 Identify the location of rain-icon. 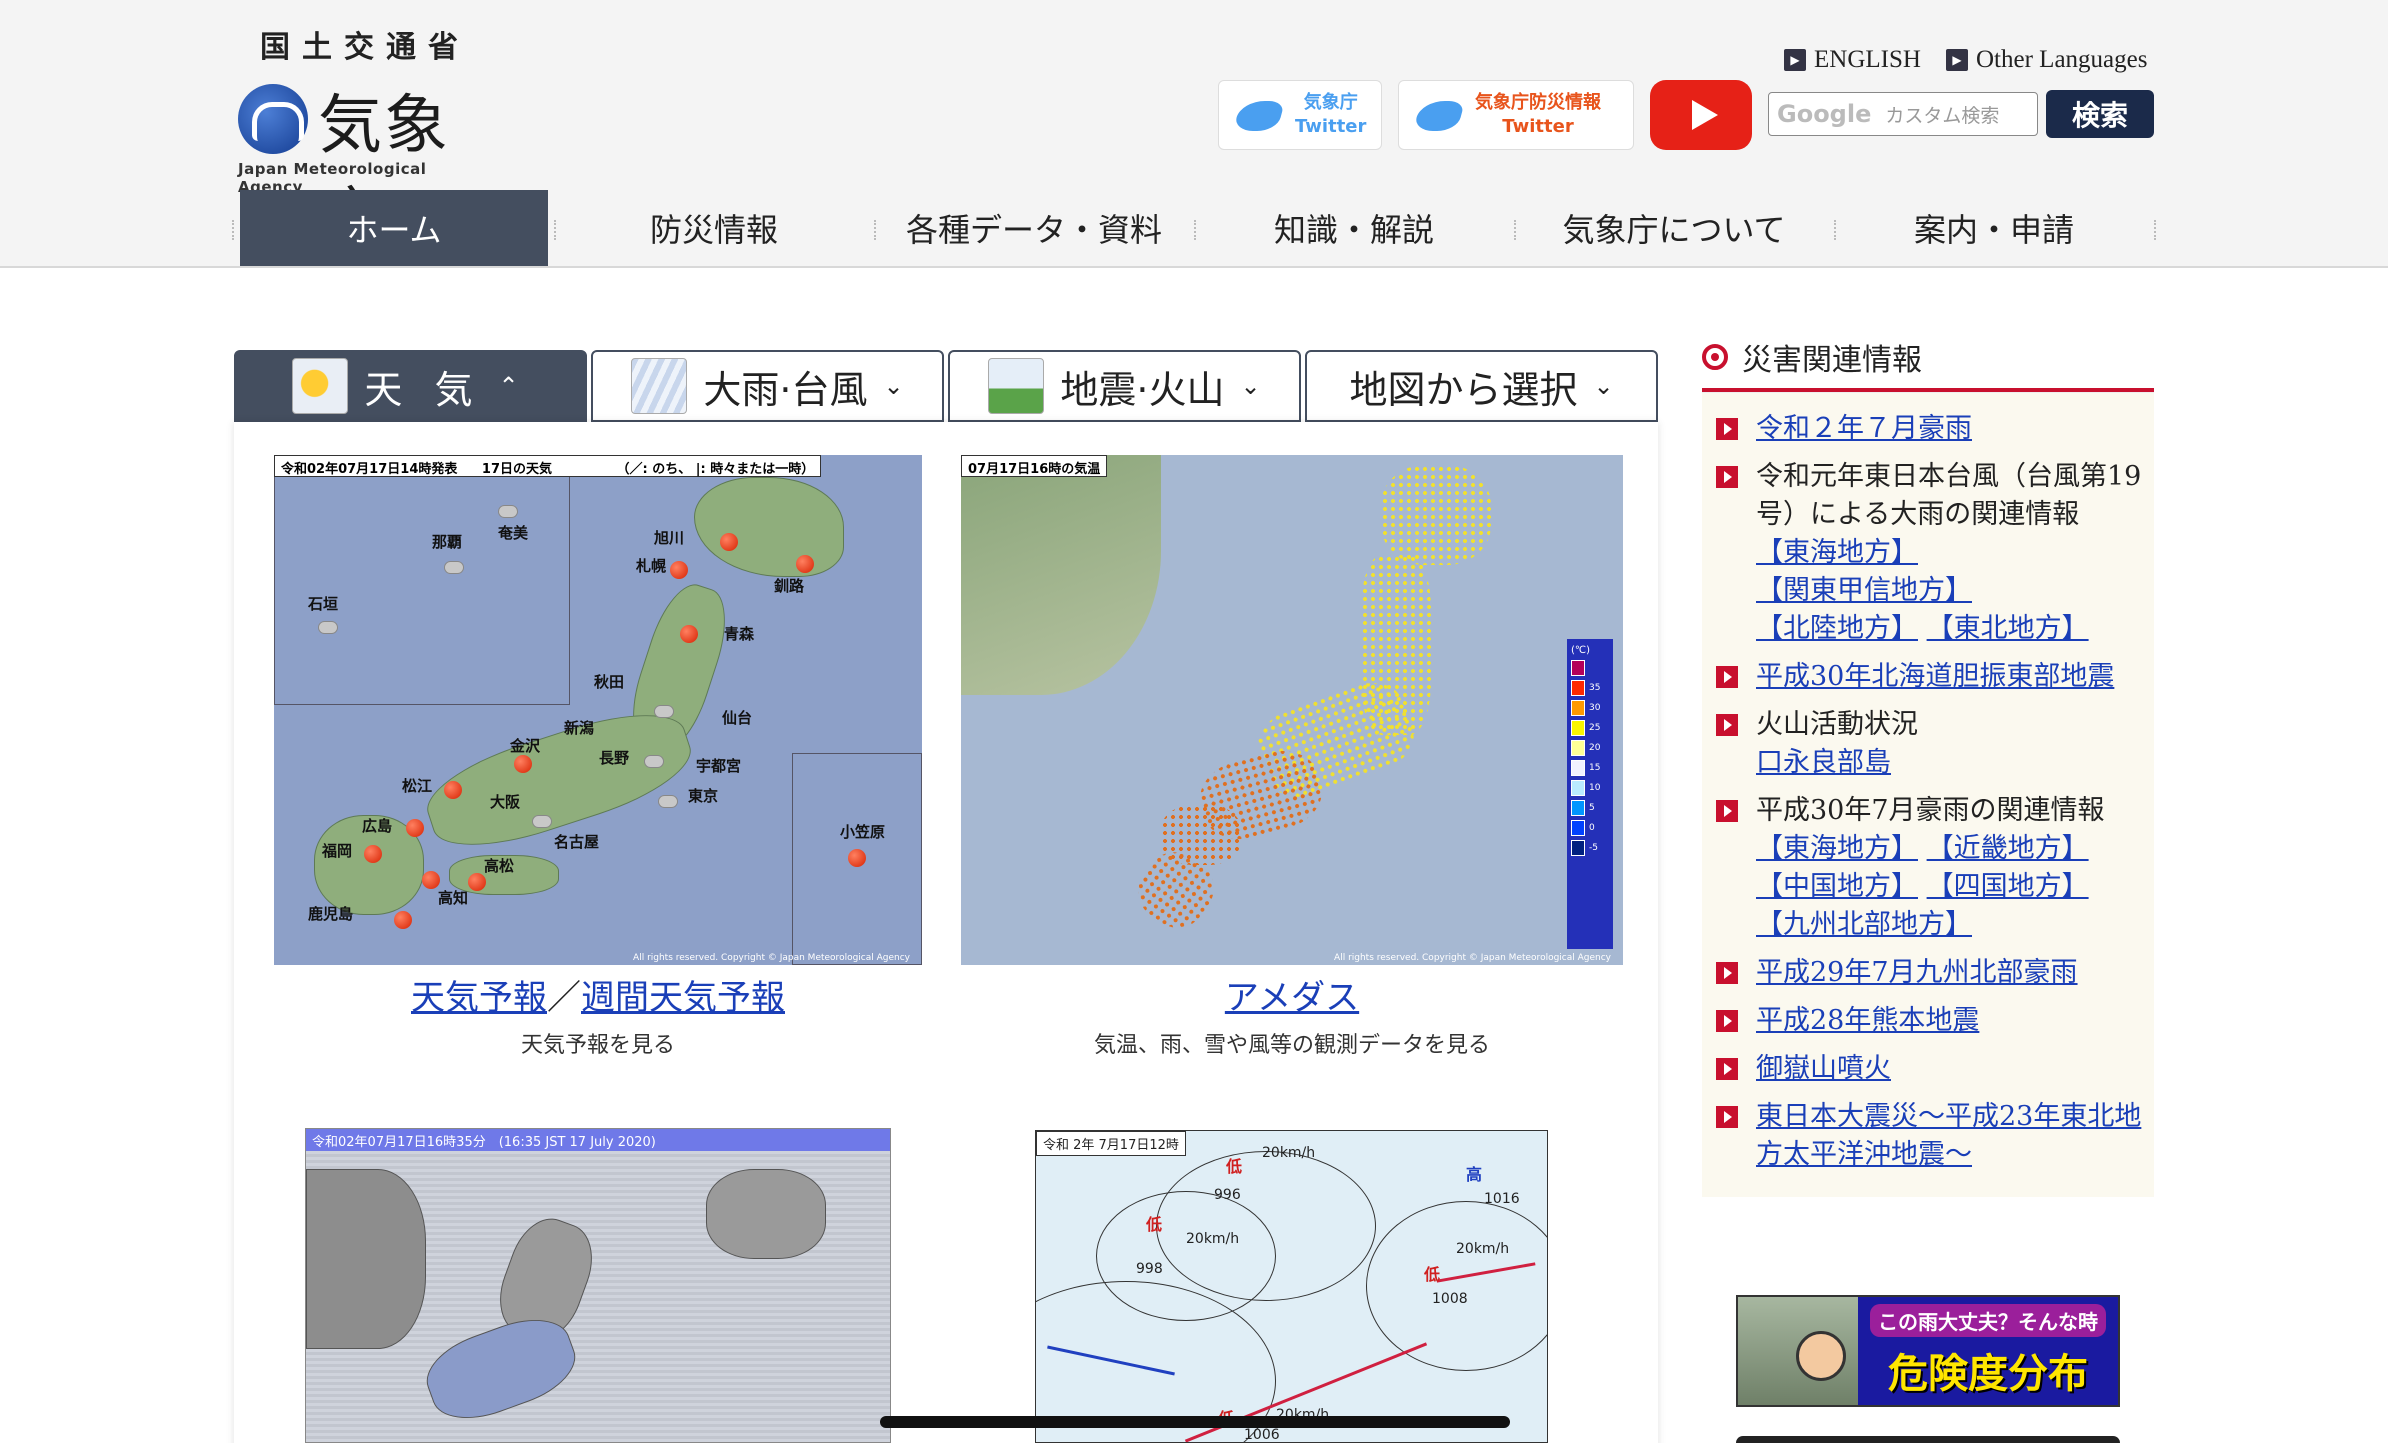
(659, 386).